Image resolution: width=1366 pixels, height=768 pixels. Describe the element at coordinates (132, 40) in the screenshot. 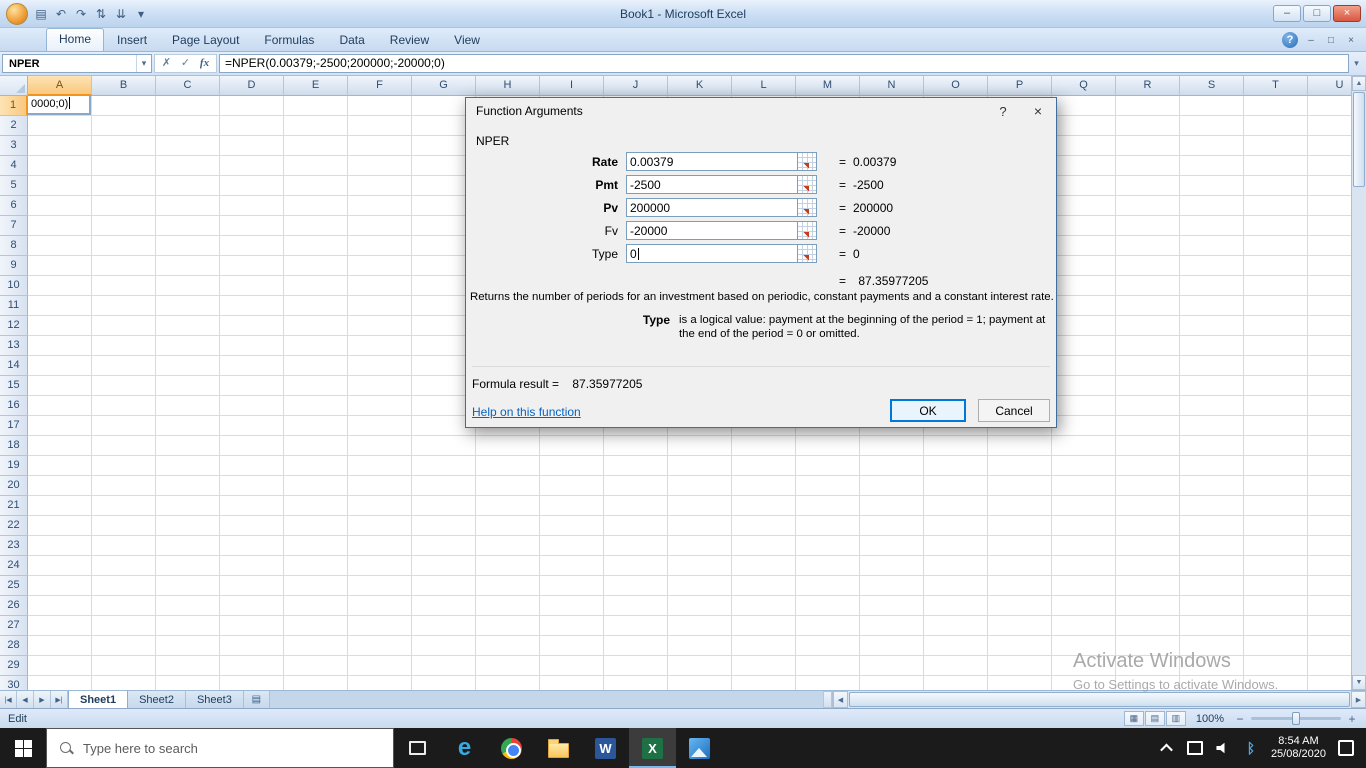

I see `ribbon-tab-insert: Insert` at that location.